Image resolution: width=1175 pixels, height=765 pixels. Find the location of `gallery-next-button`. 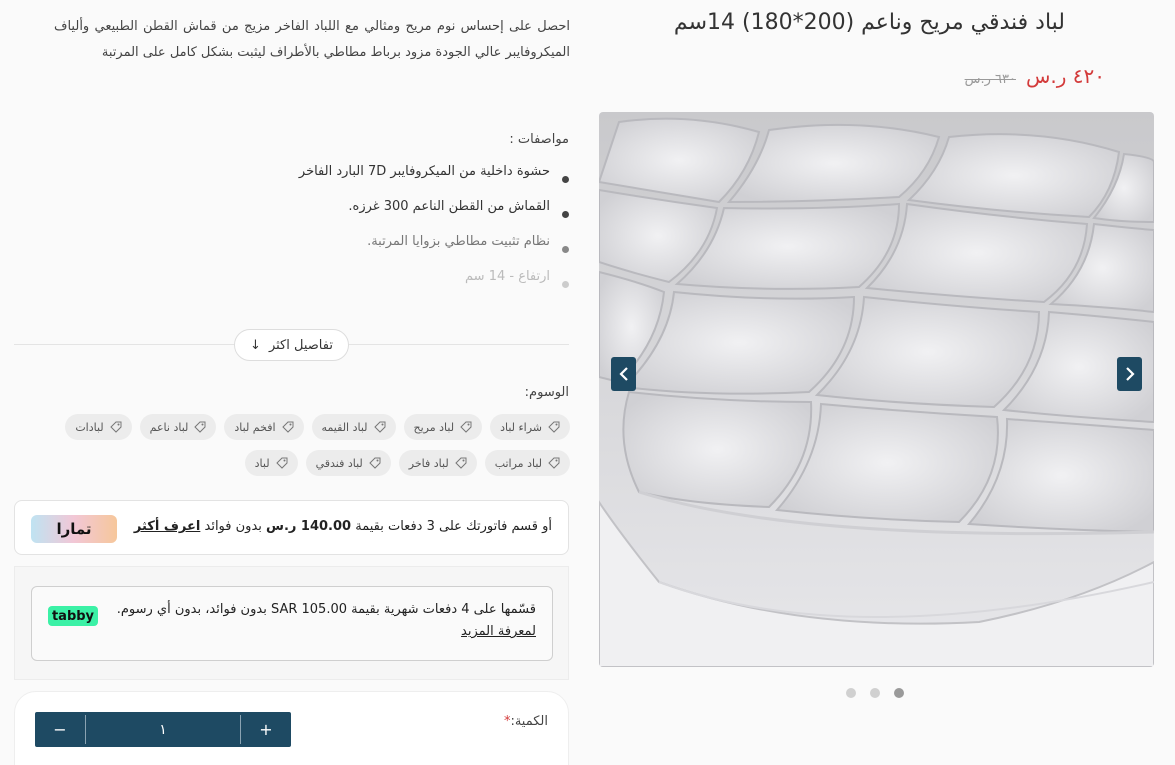

gallery-next-button is located at coordinates (1129, 374).